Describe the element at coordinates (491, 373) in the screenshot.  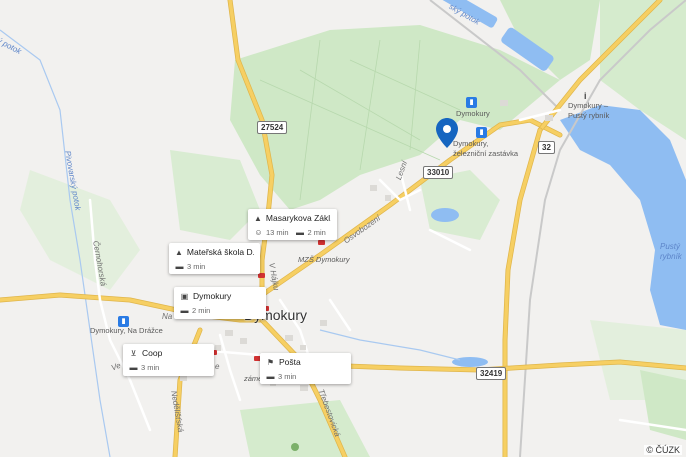
I see `road-shield-32419: 32419` at that location.